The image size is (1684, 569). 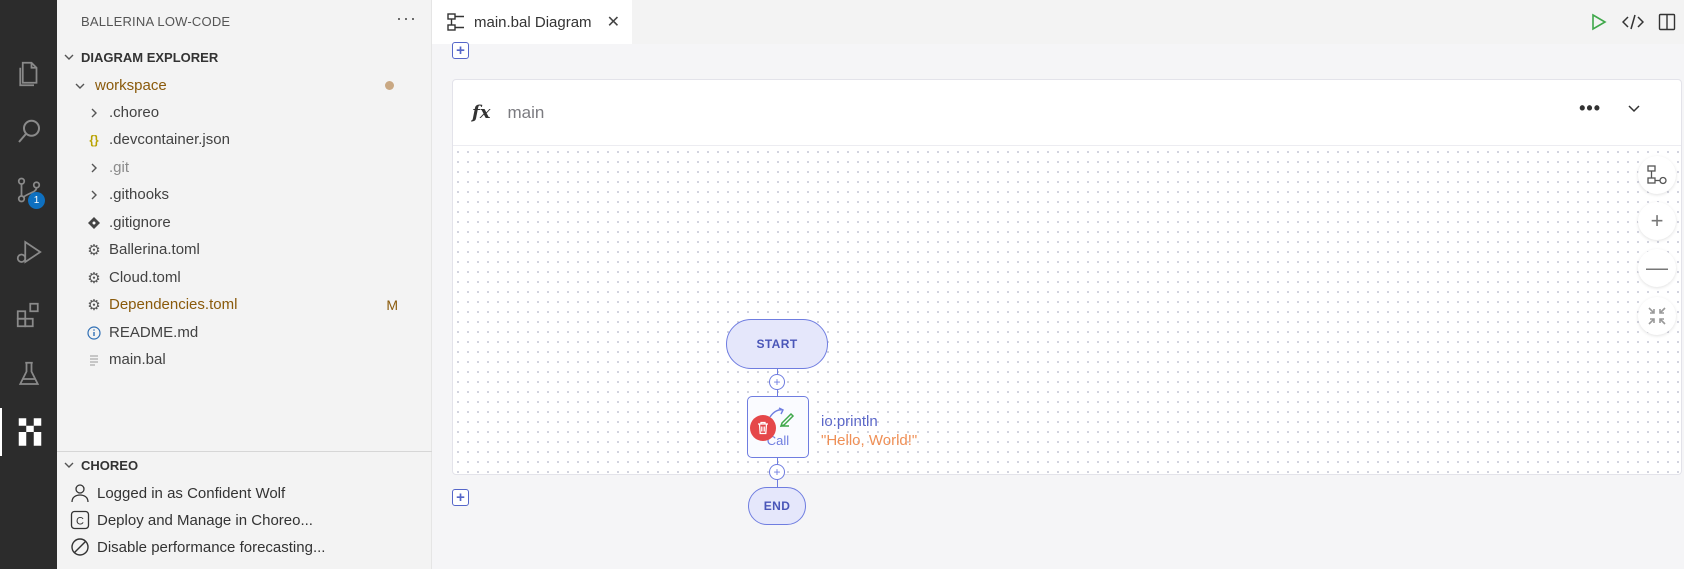 I want to click on modified-dot-icon, so click(x=389, y=85).